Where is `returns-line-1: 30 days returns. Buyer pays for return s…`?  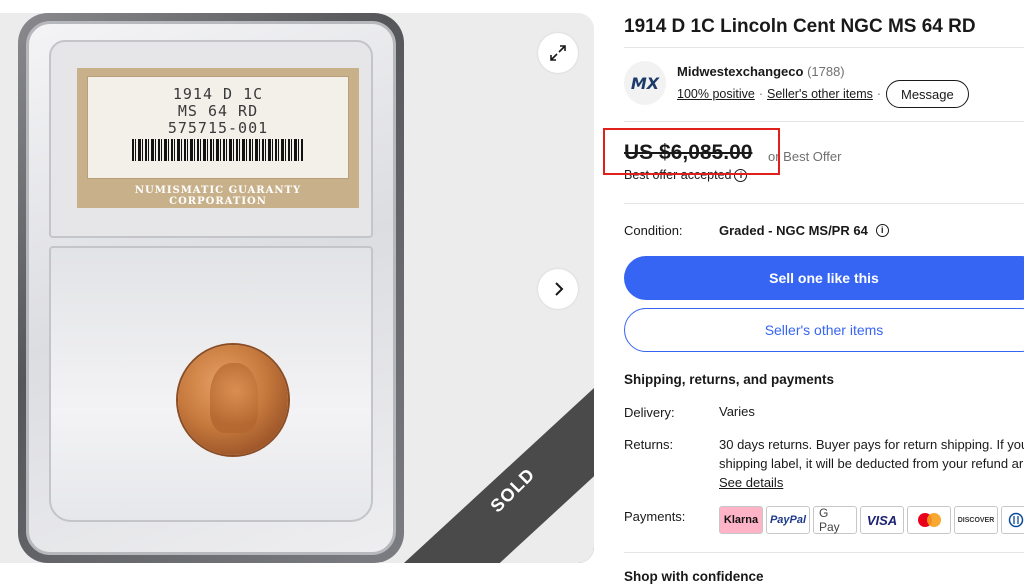
returns-line-1: 30 days returns. Buyer pays for return s… is located at coordinates (871, 444).